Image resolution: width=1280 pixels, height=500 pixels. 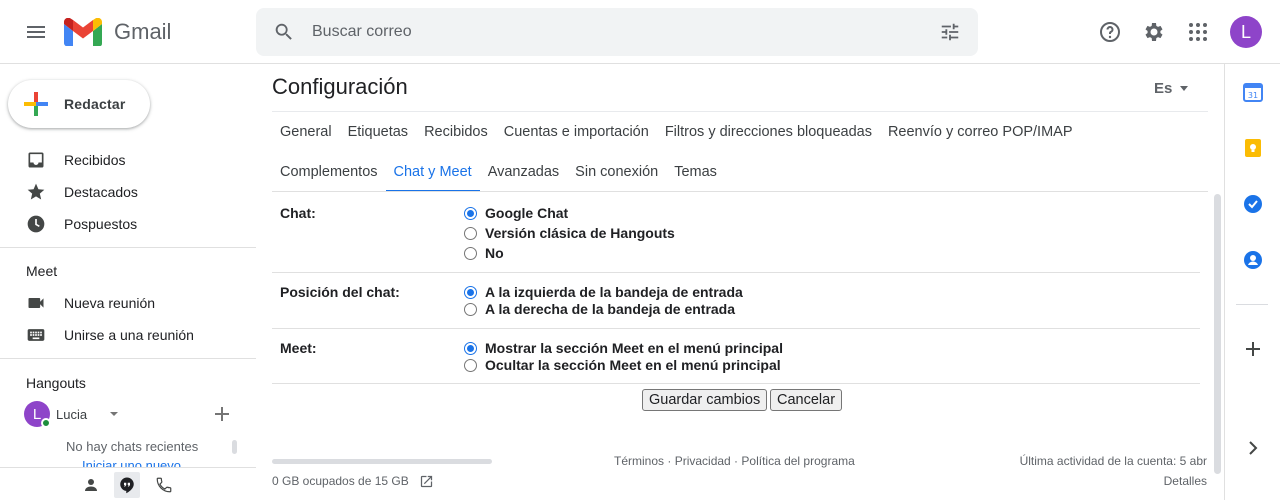 What do you see at coordinates (523, 172) in the screenshot?
I see `tab-advanced: Avanzadas` at bounding box center [523, 172].